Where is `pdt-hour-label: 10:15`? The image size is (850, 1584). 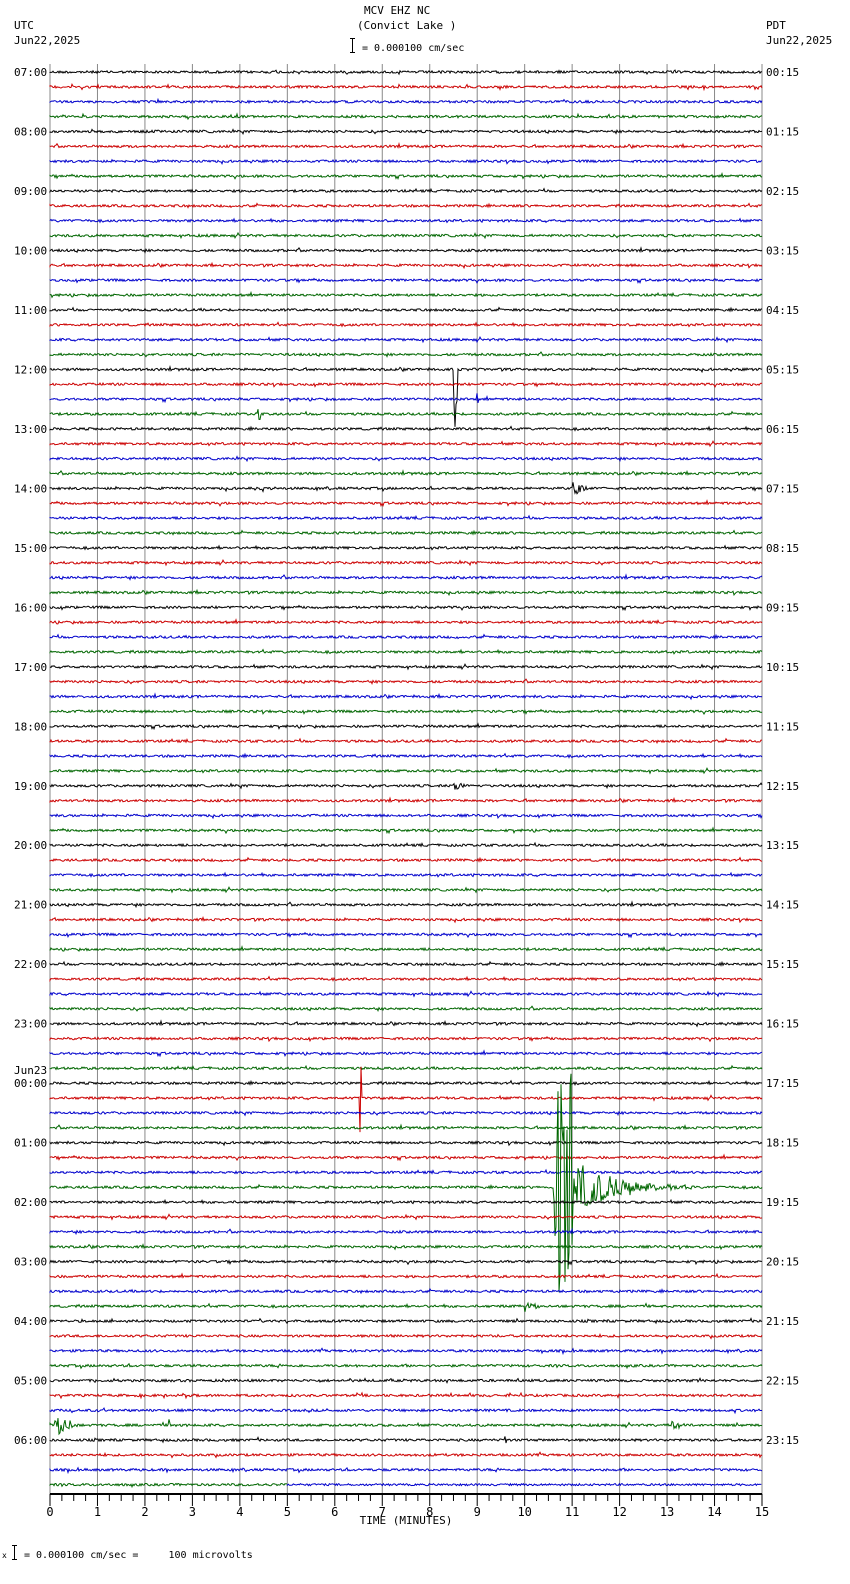 pdt-hour-label: 10:15 is located at coordinates (782, 667).